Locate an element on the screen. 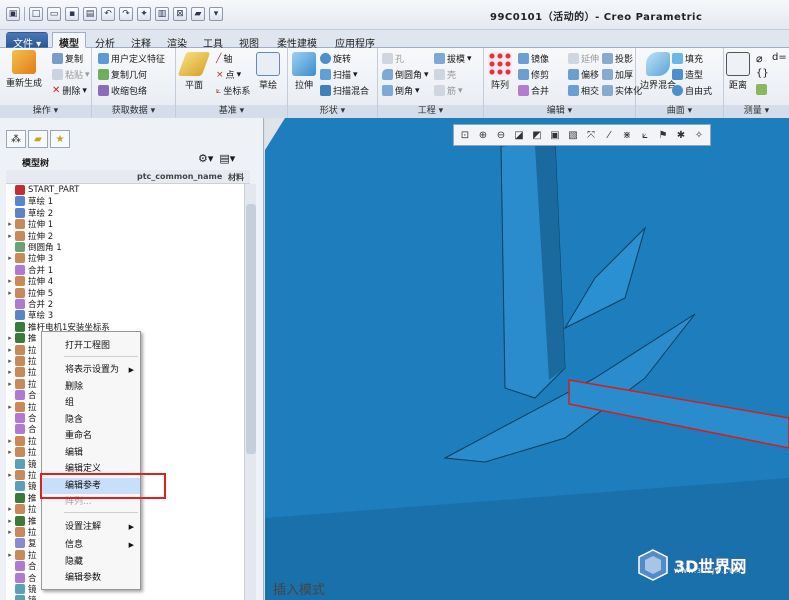 Image resolution: width=789 pixels, height=600 pixels. tree-scrollbar is located at coordinates (250, 392).